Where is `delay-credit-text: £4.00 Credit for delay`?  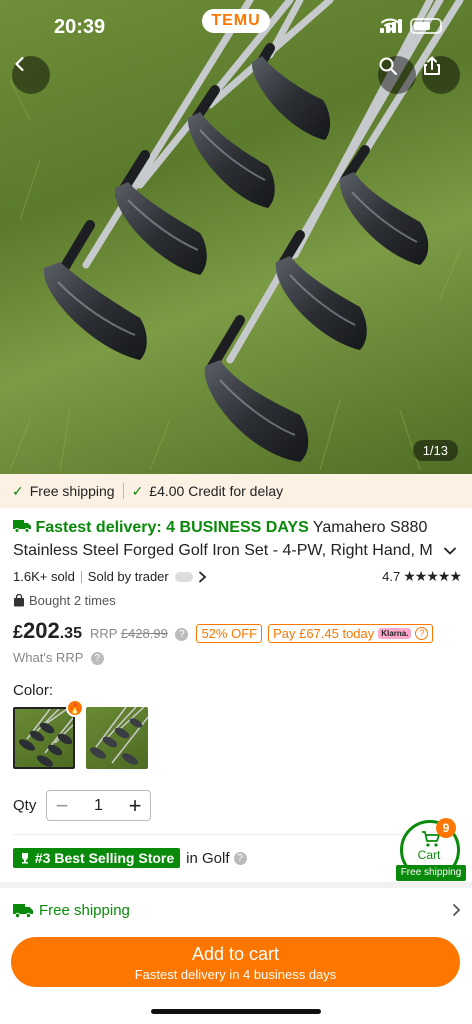
delay-credit-text: £4.00 Credit for delay is located at coordinates (216, 491).